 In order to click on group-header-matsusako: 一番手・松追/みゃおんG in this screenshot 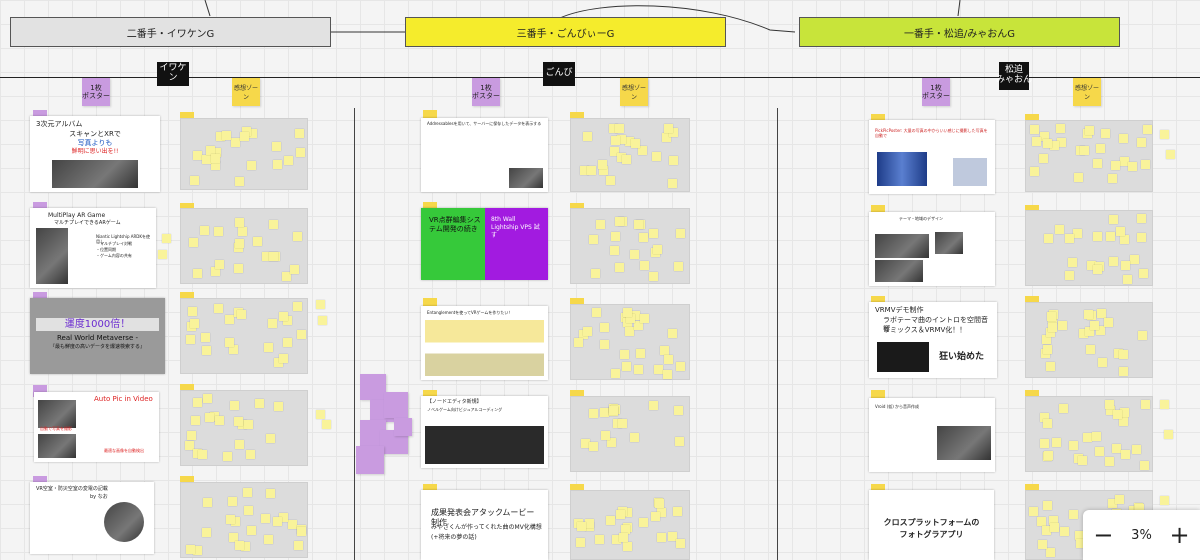, I will do `click(959, 32)`.